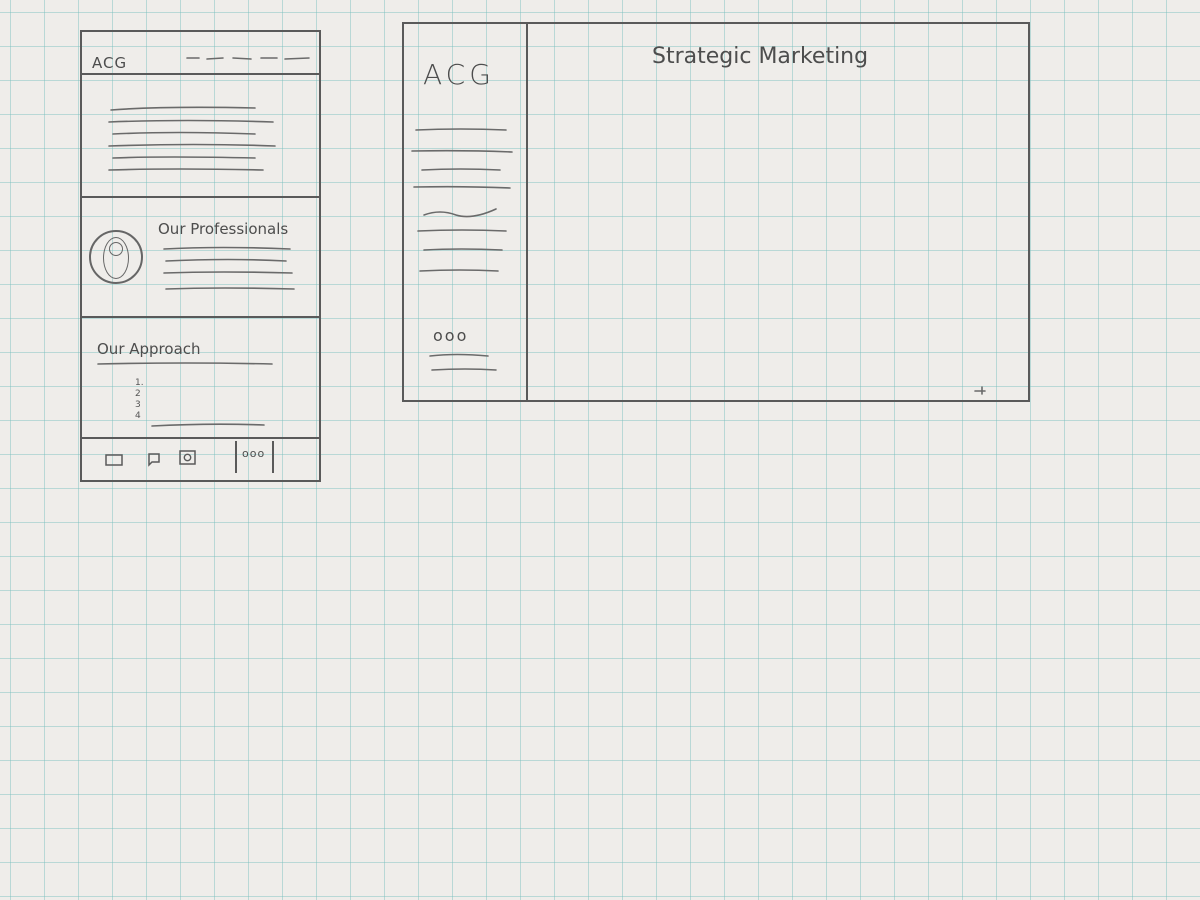 This screenshot has width=1200, height=900. What do you see at coordinates (109, 63) in the screenshot?
I see `mobile-logo: ACG` at bounding box center [109, 63].